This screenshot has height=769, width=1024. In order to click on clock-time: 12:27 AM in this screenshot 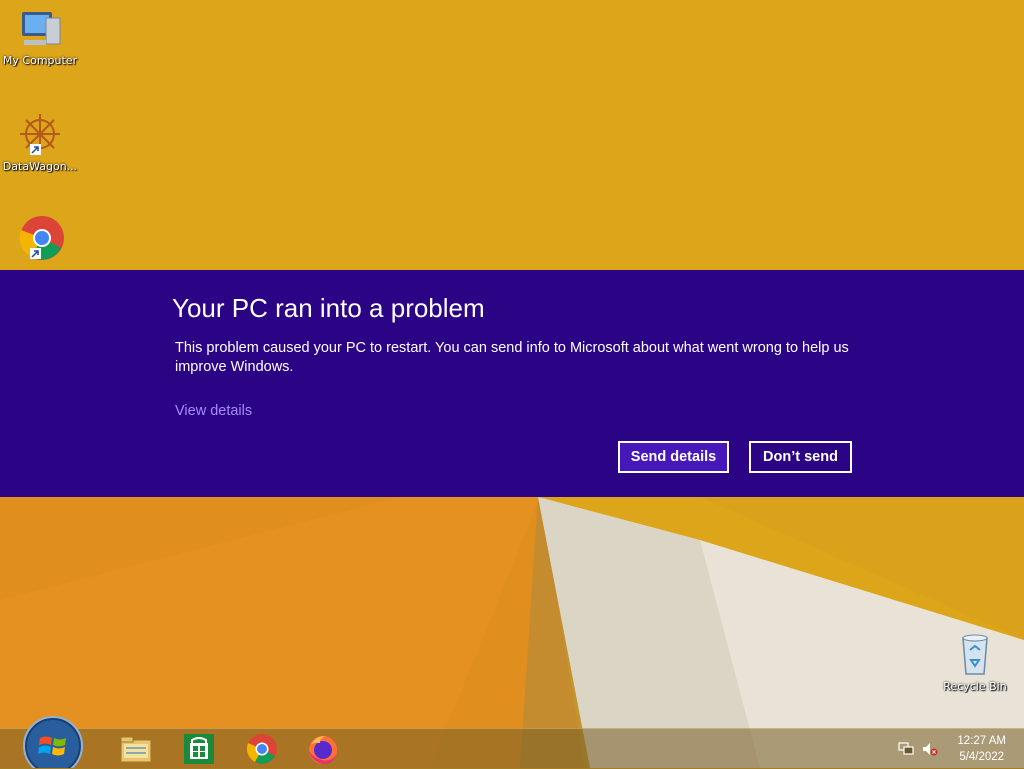, I will do `click(981, 741)`.